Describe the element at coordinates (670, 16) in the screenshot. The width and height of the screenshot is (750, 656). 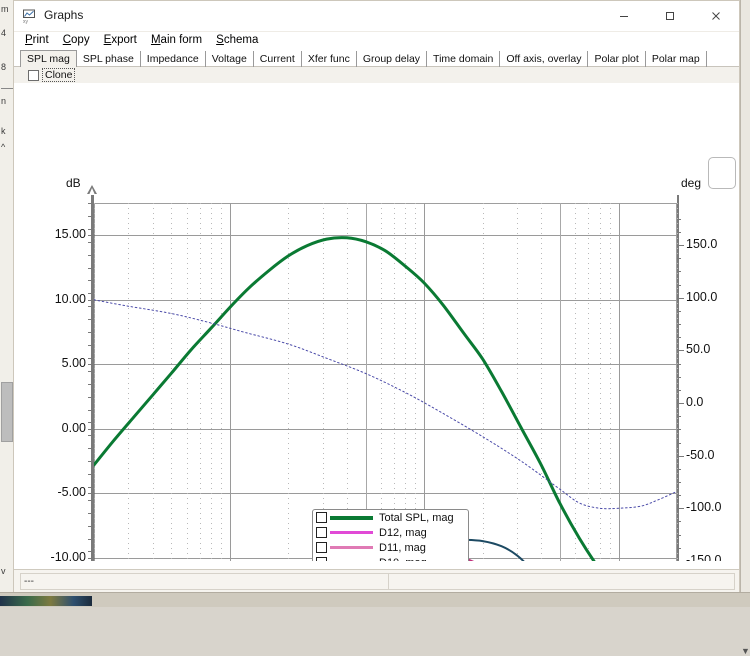
I see `maximize-button` at that location.